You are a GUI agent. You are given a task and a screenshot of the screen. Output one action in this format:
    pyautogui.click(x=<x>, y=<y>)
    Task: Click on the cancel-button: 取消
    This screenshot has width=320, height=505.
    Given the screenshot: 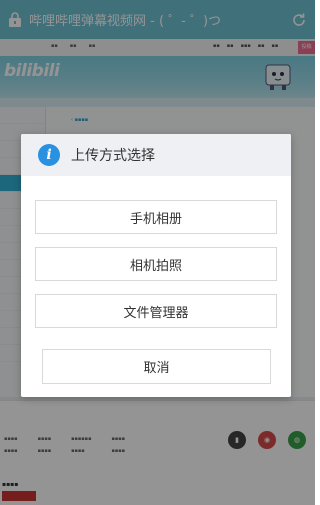 What is the action you would take?
    pyautogui.click(x=156, y=366)
    